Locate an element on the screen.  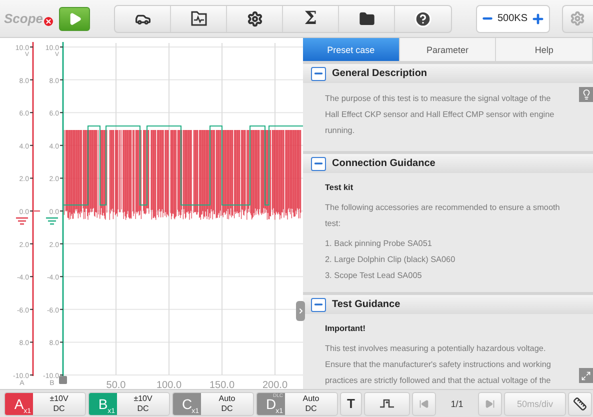
folder-icon is located at coordinates (366, 18).